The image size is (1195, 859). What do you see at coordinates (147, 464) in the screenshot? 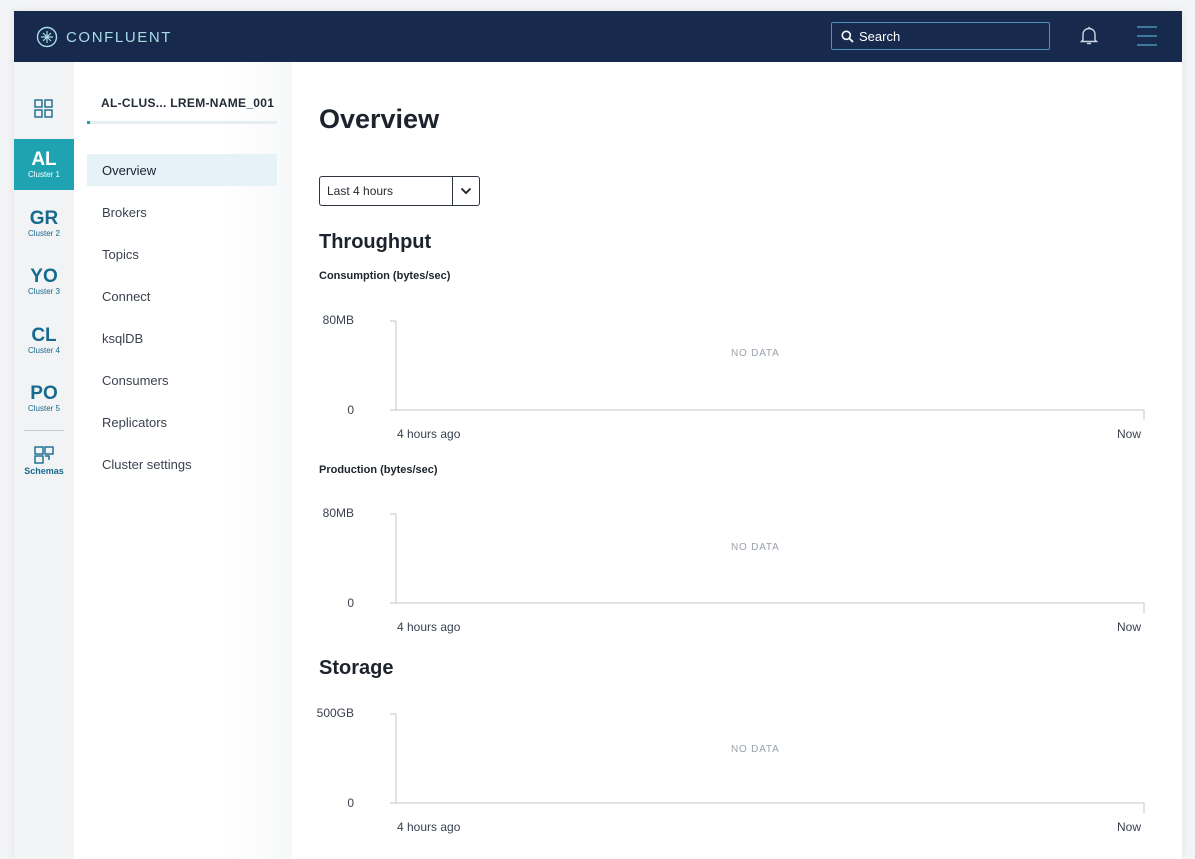
I see `nav-item-label: Cluster settings` at bounding box center [147, 464].